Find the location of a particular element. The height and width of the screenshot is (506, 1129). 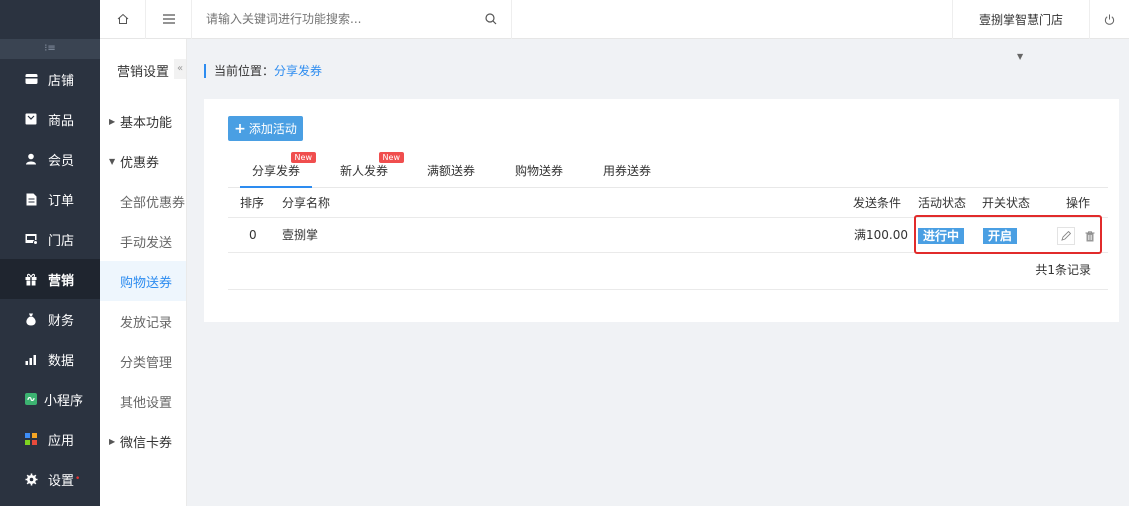

col-actions: 操作 is located at coordinates (1078, 203).